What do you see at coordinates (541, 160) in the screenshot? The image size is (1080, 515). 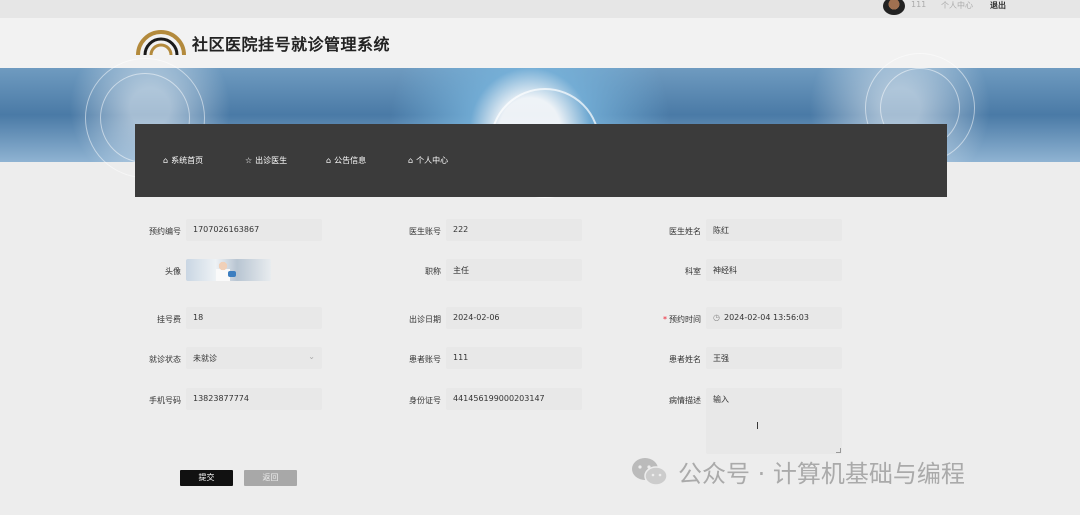 I see `main-nav: ⌂ 系统首页 ☆ 出诊医生 ⌂ 公告信息 ⌂ 个人中心` at bounding box center [541, 160].